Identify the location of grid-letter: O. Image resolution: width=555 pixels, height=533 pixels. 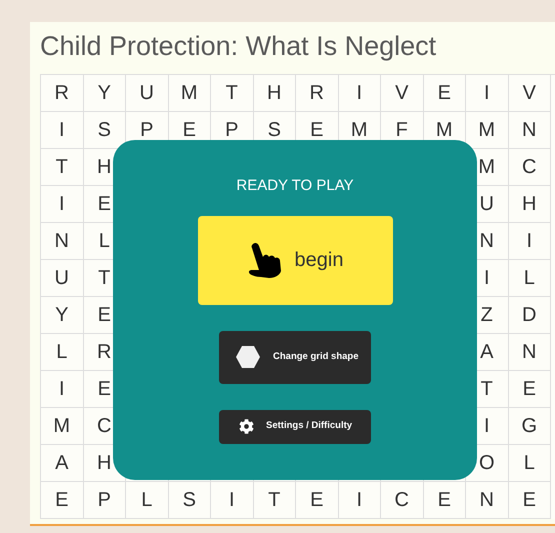
(486, 463).